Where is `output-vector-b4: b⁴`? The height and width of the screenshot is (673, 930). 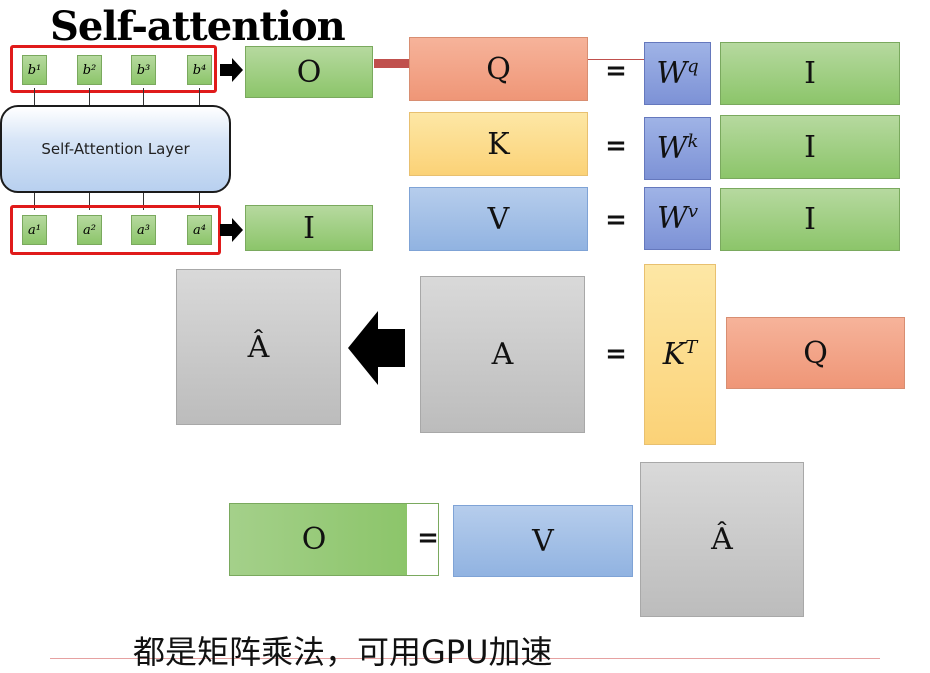
output-vector-b4: b⁴ is located at coordinates (199, 70).